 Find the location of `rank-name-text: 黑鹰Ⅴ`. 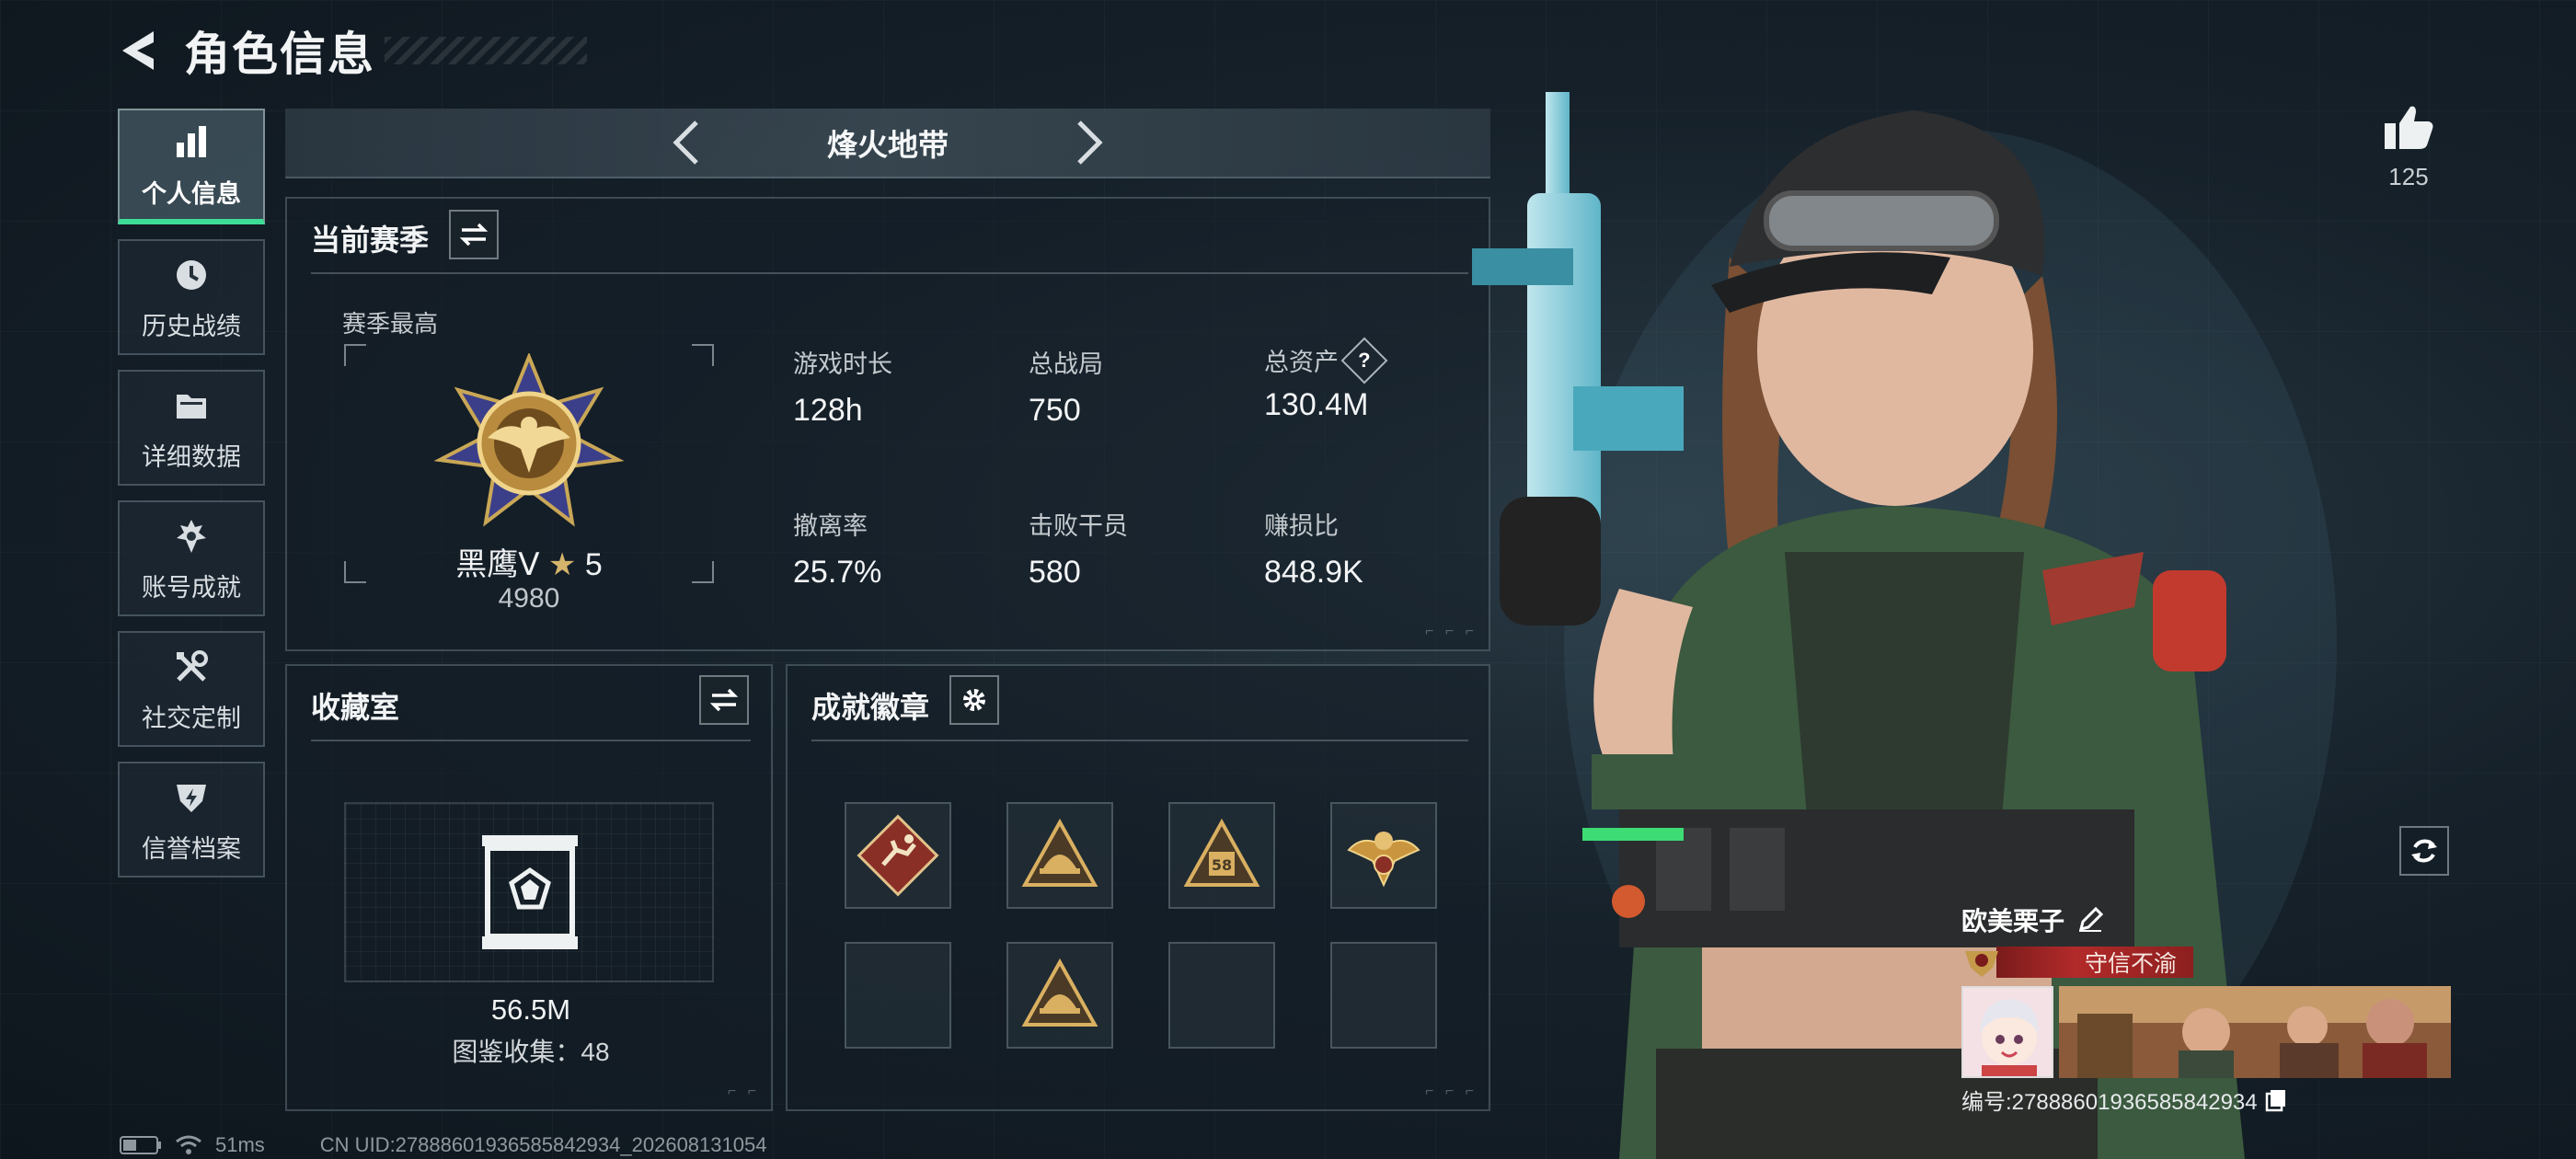

rank-name-text: 黑鹰Ⅴ is located at coordinates (497, 564).